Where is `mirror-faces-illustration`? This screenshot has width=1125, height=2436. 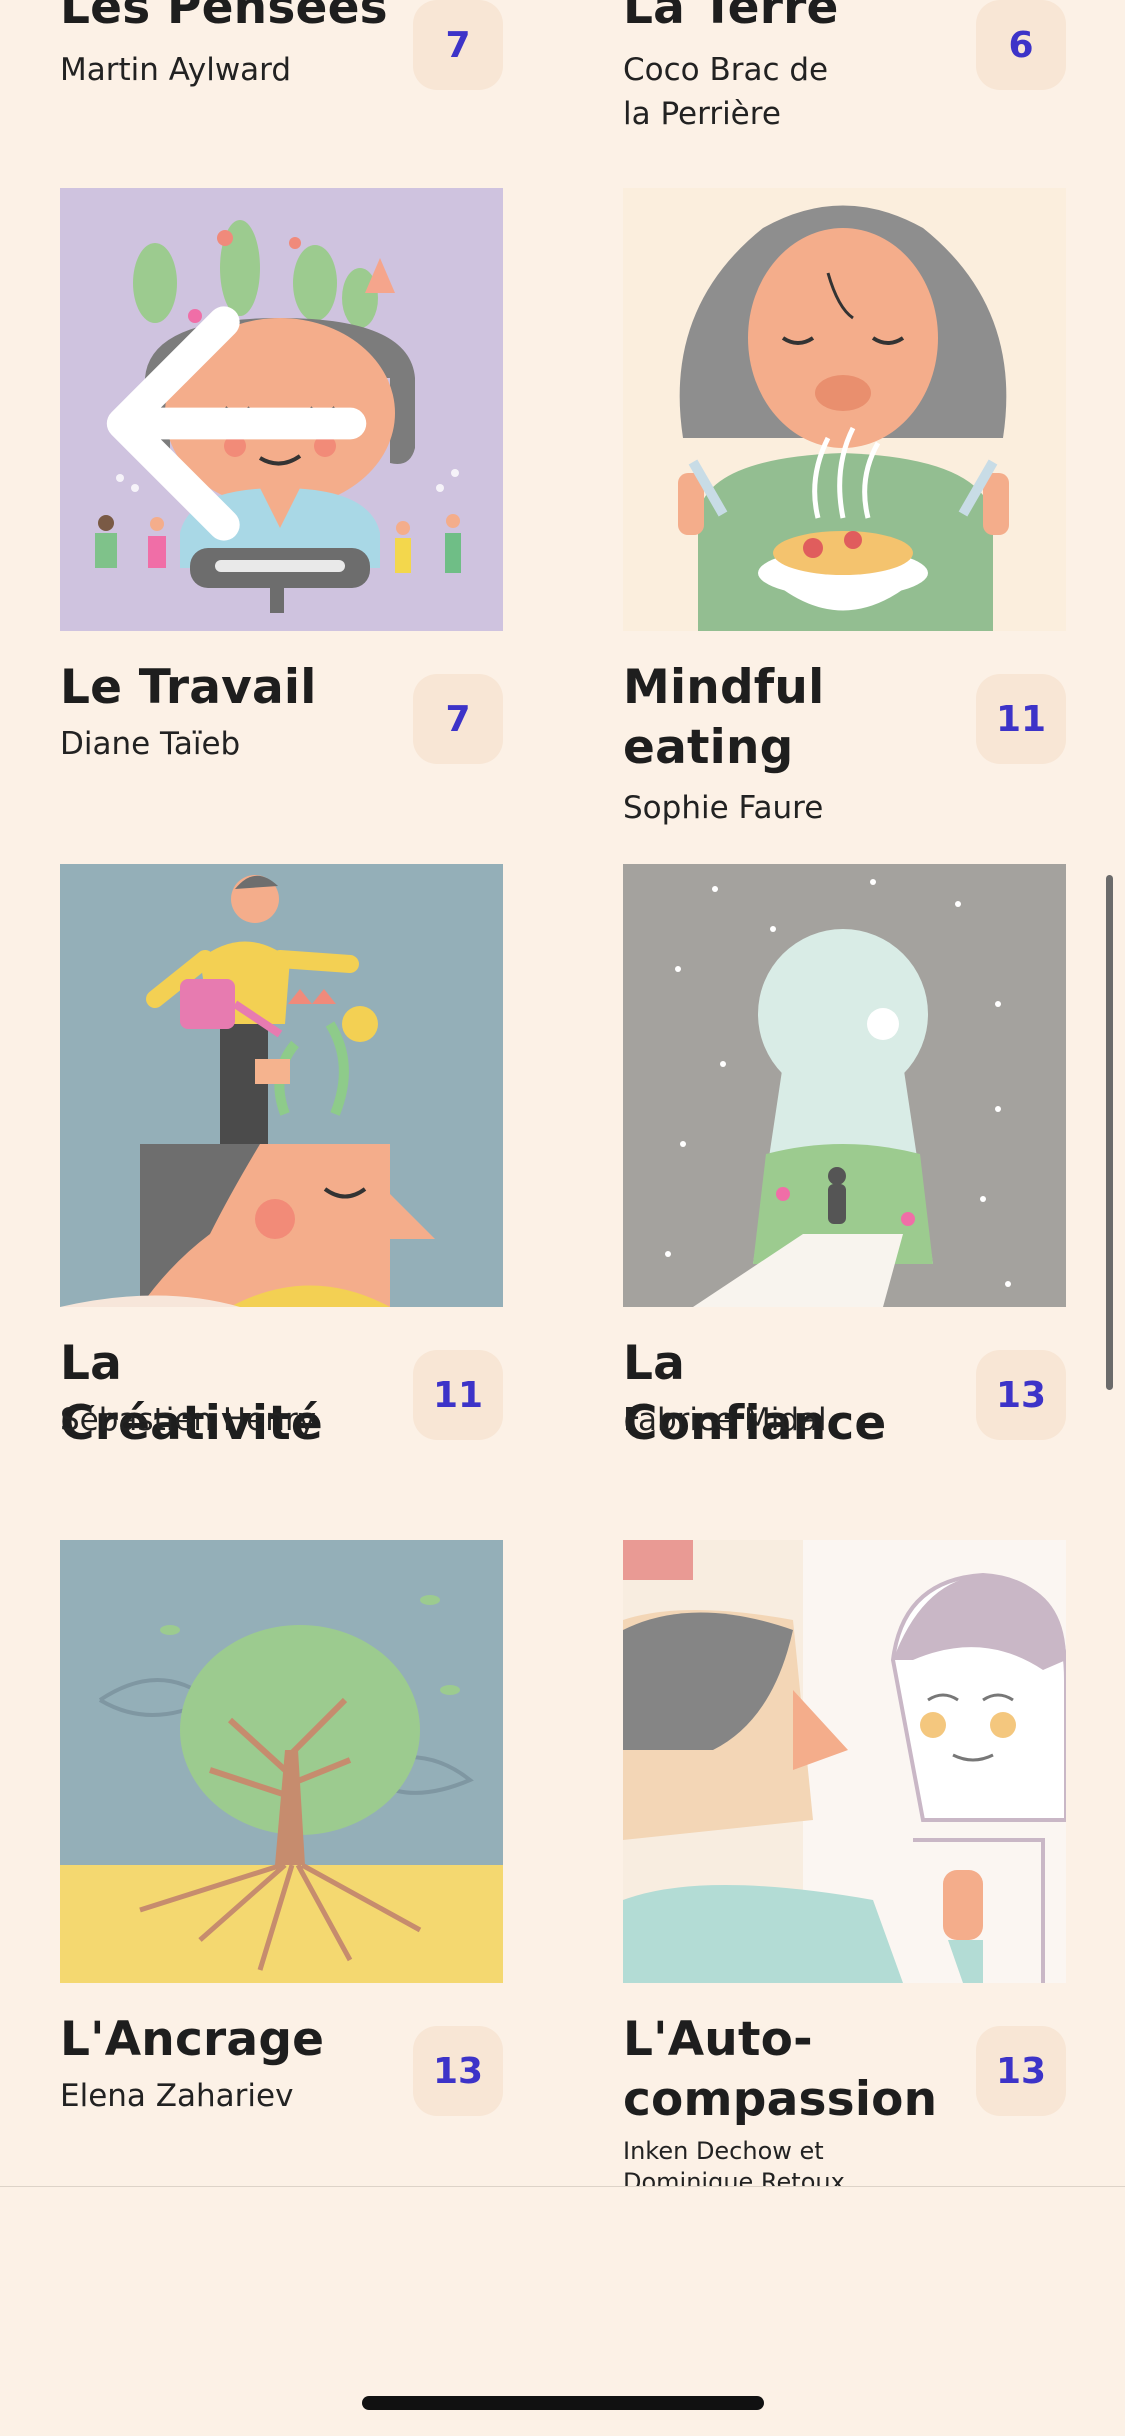
mirror-faces-illustration is located at coordinates (844, 1761).